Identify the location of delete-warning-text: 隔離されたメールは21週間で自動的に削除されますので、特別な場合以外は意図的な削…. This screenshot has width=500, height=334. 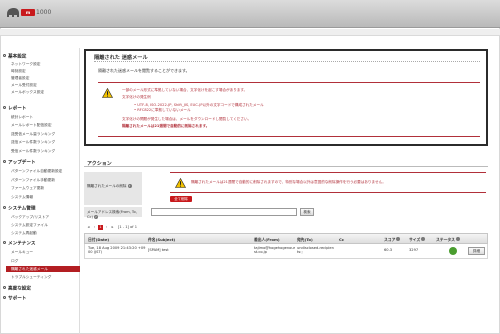
(288, 182).